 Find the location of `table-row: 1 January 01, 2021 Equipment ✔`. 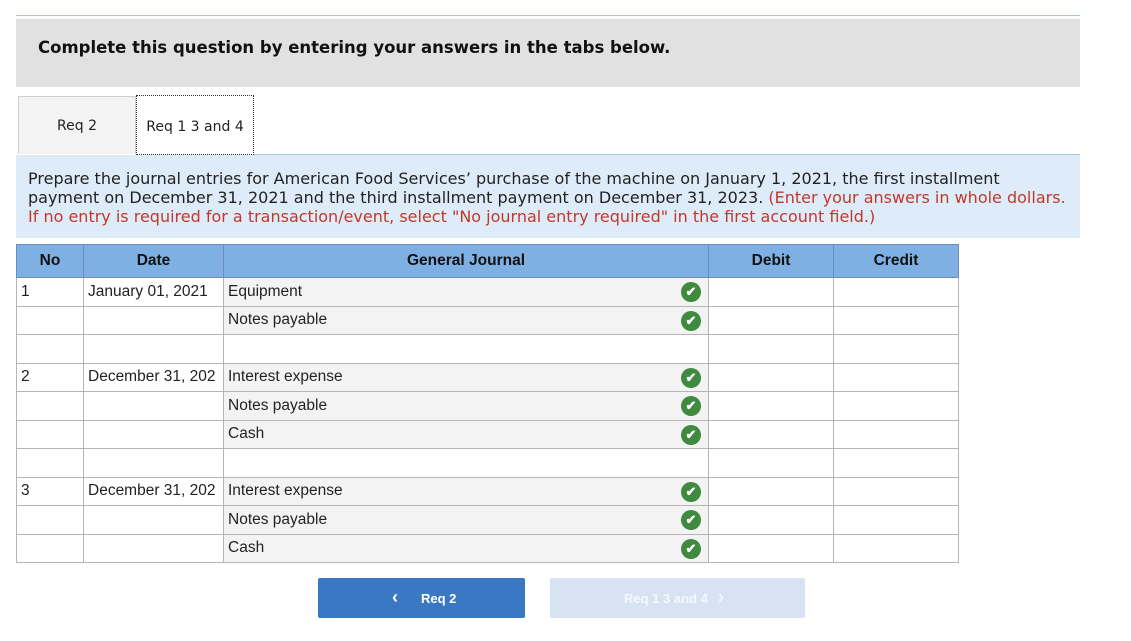

table-row: 1 January 01, 2021 Equipment ✔ is located at coordinates (487, 292).